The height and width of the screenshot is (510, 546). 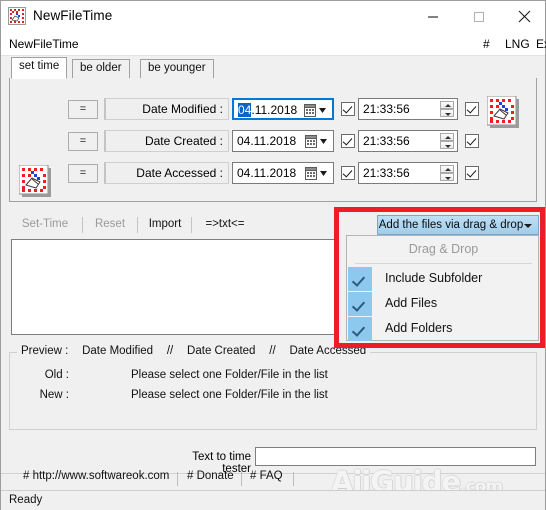 What do you see at coordinates (348, 173) in the screenshot?
I see `date-accessed-checkbox` at bounding box center [348, 173].